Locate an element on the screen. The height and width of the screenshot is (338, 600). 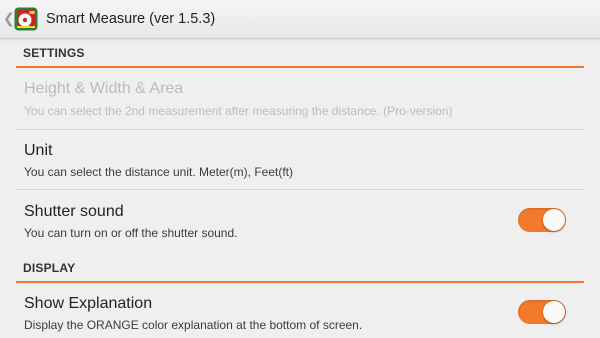
pref-title: Shutter sound is located at coordinates (74, 211).